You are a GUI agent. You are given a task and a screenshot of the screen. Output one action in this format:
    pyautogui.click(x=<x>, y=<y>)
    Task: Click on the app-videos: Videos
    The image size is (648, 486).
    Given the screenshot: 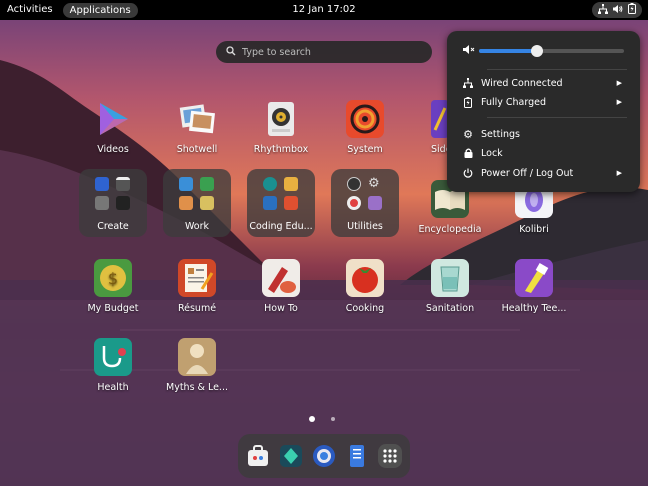 What is the action you would take?
    pyautogui.click(x=113, y=127)
    